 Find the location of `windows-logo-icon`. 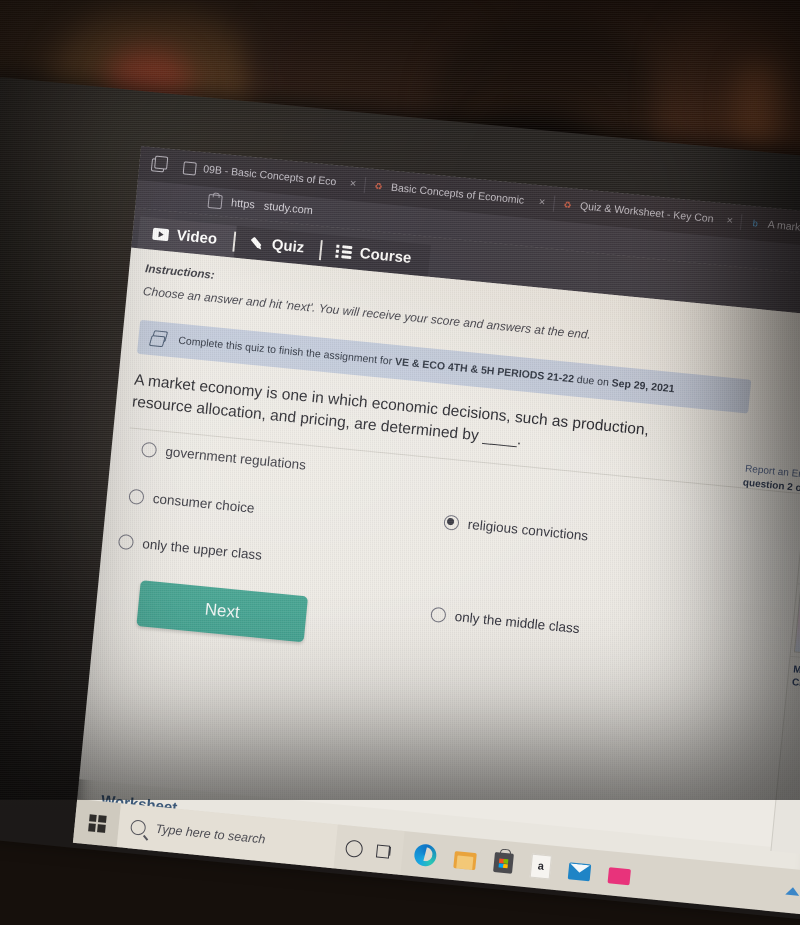

windows-logo-icon is located at coordinates (97, 823).